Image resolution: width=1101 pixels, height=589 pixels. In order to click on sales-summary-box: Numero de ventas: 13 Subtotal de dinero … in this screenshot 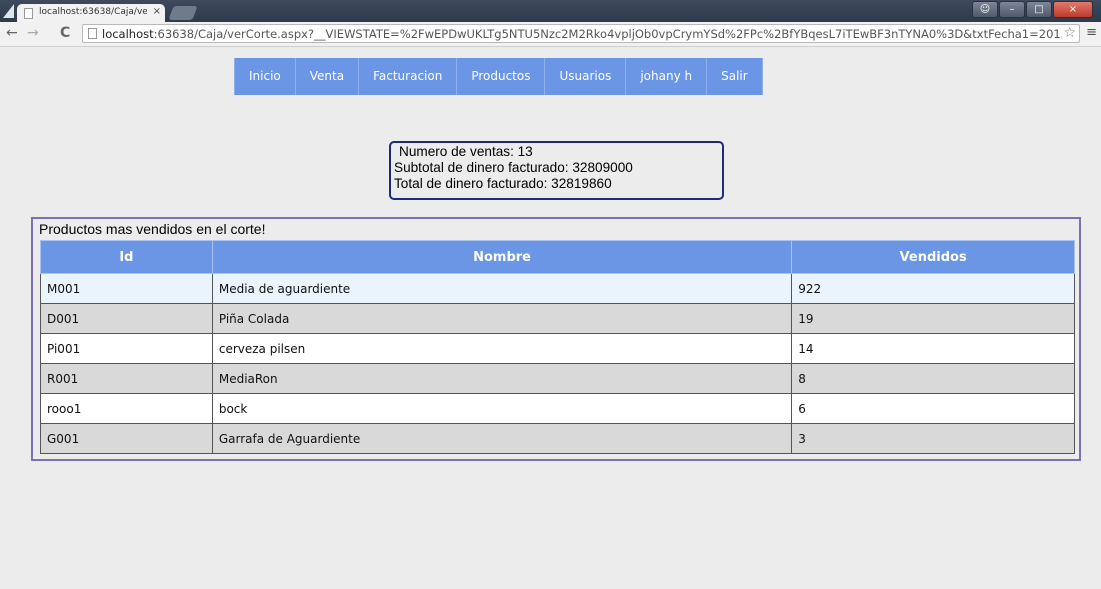, I will do `click(556, 170)`.